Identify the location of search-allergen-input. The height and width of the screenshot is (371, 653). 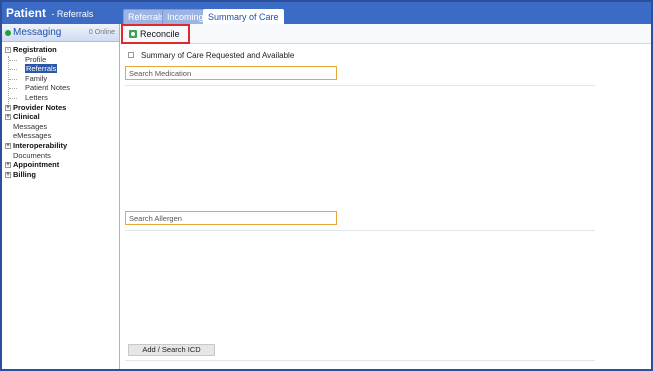
(231, 218).